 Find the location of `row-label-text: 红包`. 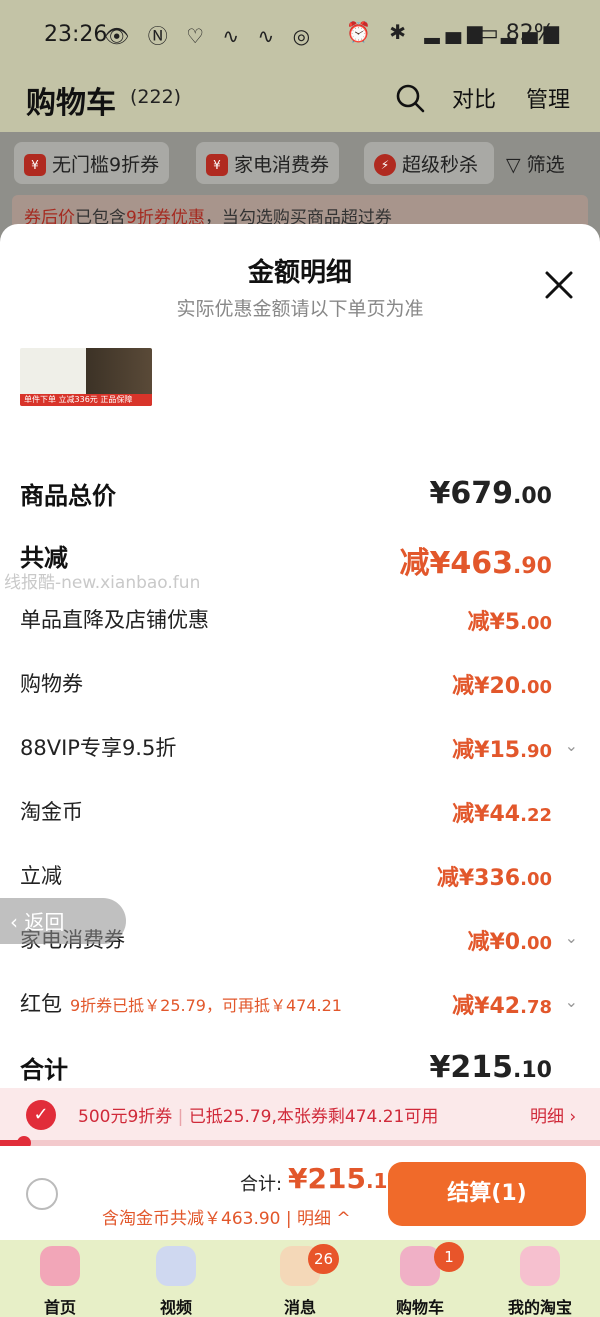

row-label-text: 红包 is located at coordinates (41, 1004).